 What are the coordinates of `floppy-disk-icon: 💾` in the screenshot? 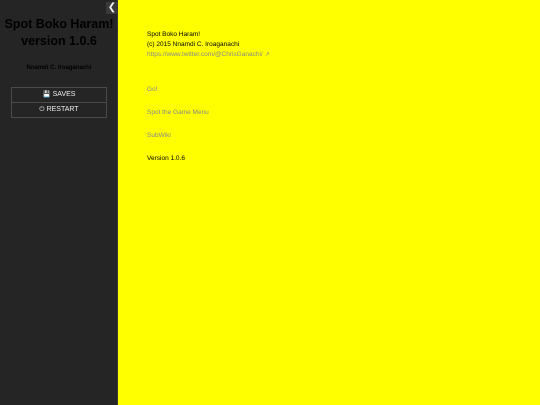 It's located at (46, 94).